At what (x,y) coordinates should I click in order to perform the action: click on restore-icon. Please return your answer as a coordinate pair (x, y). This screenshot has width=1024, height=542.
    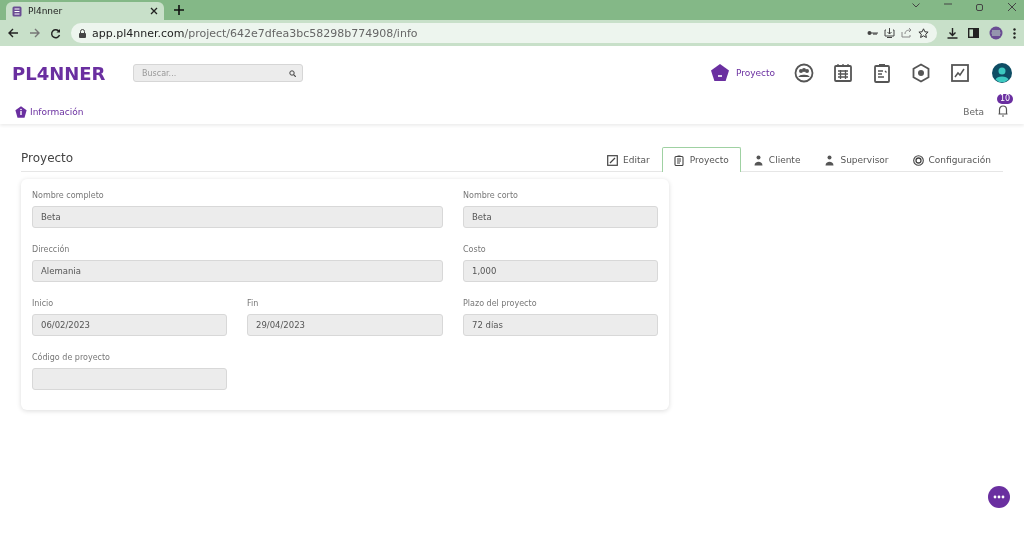
    Looking at the image, I should click on (980, 7).